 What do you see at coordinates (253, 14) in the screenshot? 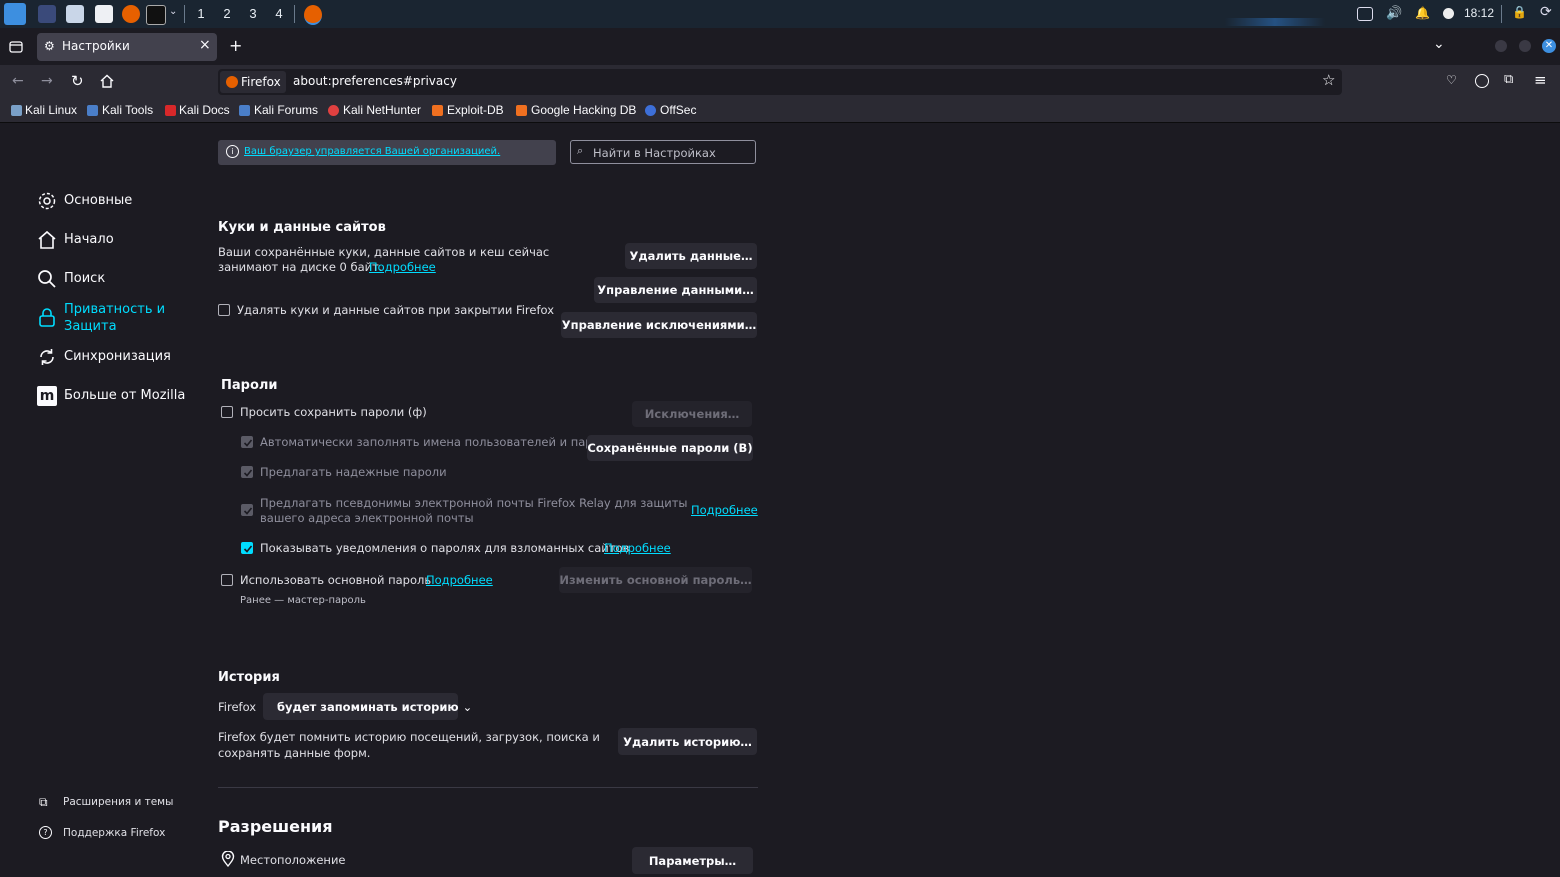
I see `workspace-3: 3` at bounding box center [253, 14].